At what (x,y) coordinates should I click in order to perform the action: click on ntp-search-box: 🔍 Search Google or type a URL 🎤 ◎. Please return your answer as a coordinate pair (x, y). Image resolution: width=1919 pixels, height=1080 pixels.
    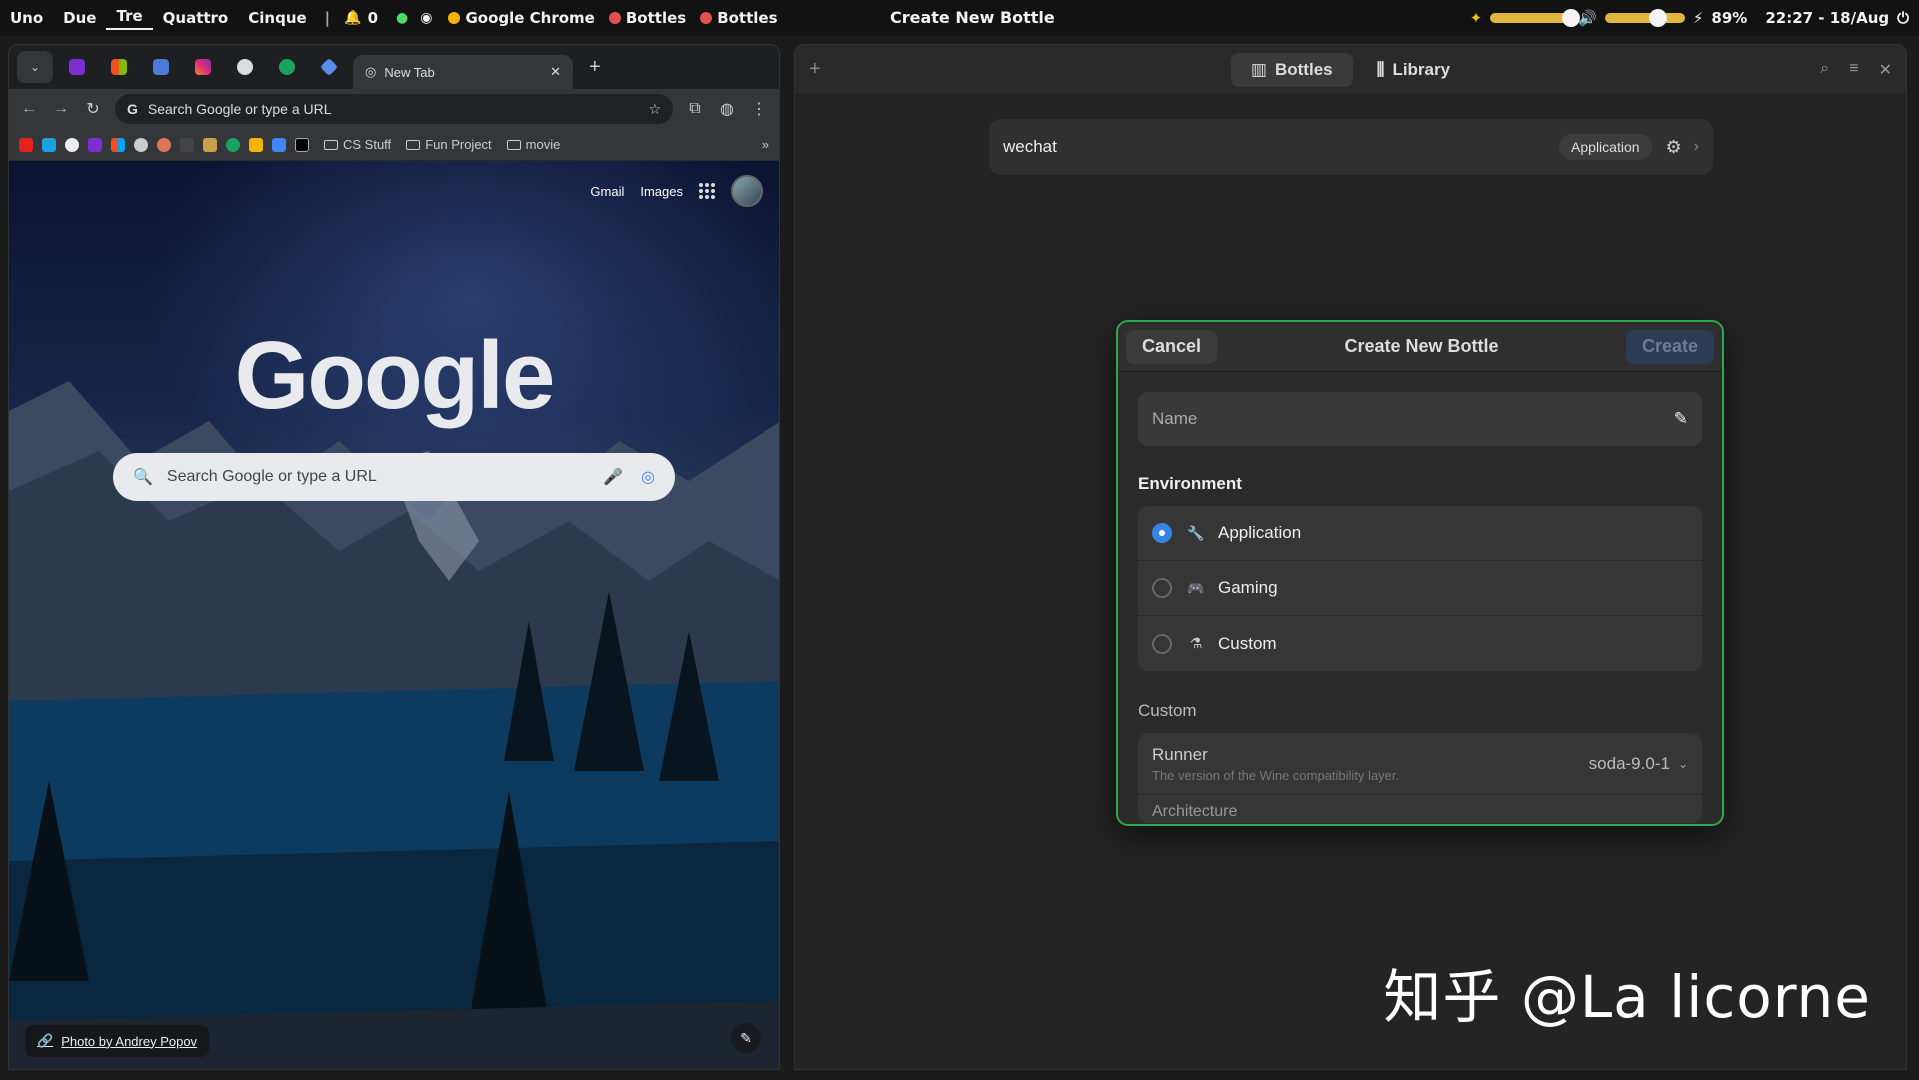
    Looking at the image, I should click on (394, 477).